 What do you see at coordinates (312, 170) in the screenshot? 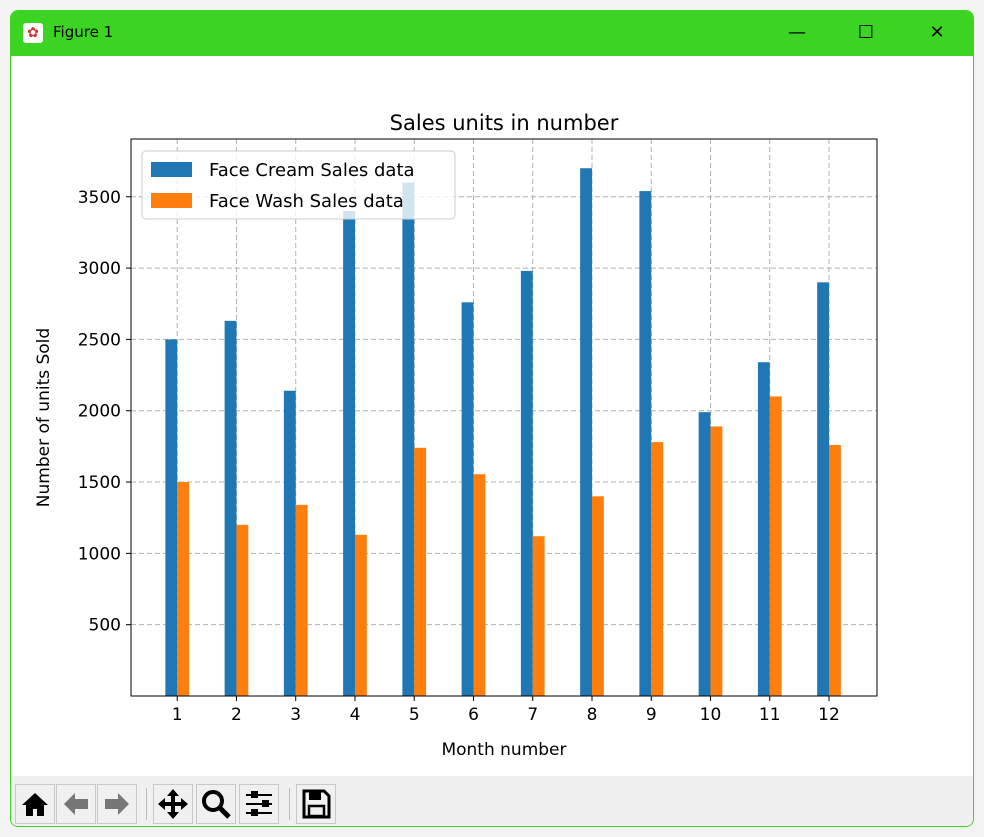
I see `legend-label: Face Cream Sales data` at bounding box center [312, 170].